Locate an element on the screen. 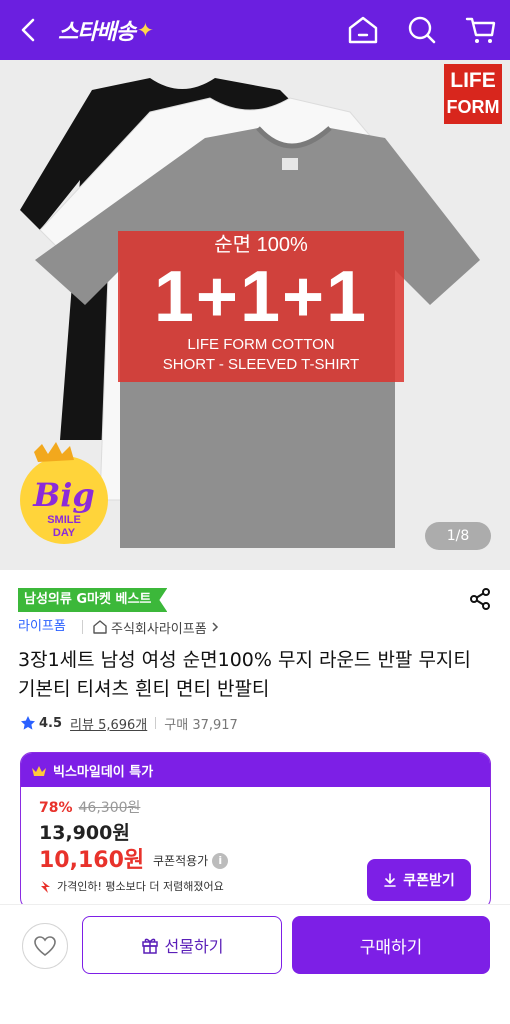  buy-button: 구매하기 is located at coordinates (391, 945).